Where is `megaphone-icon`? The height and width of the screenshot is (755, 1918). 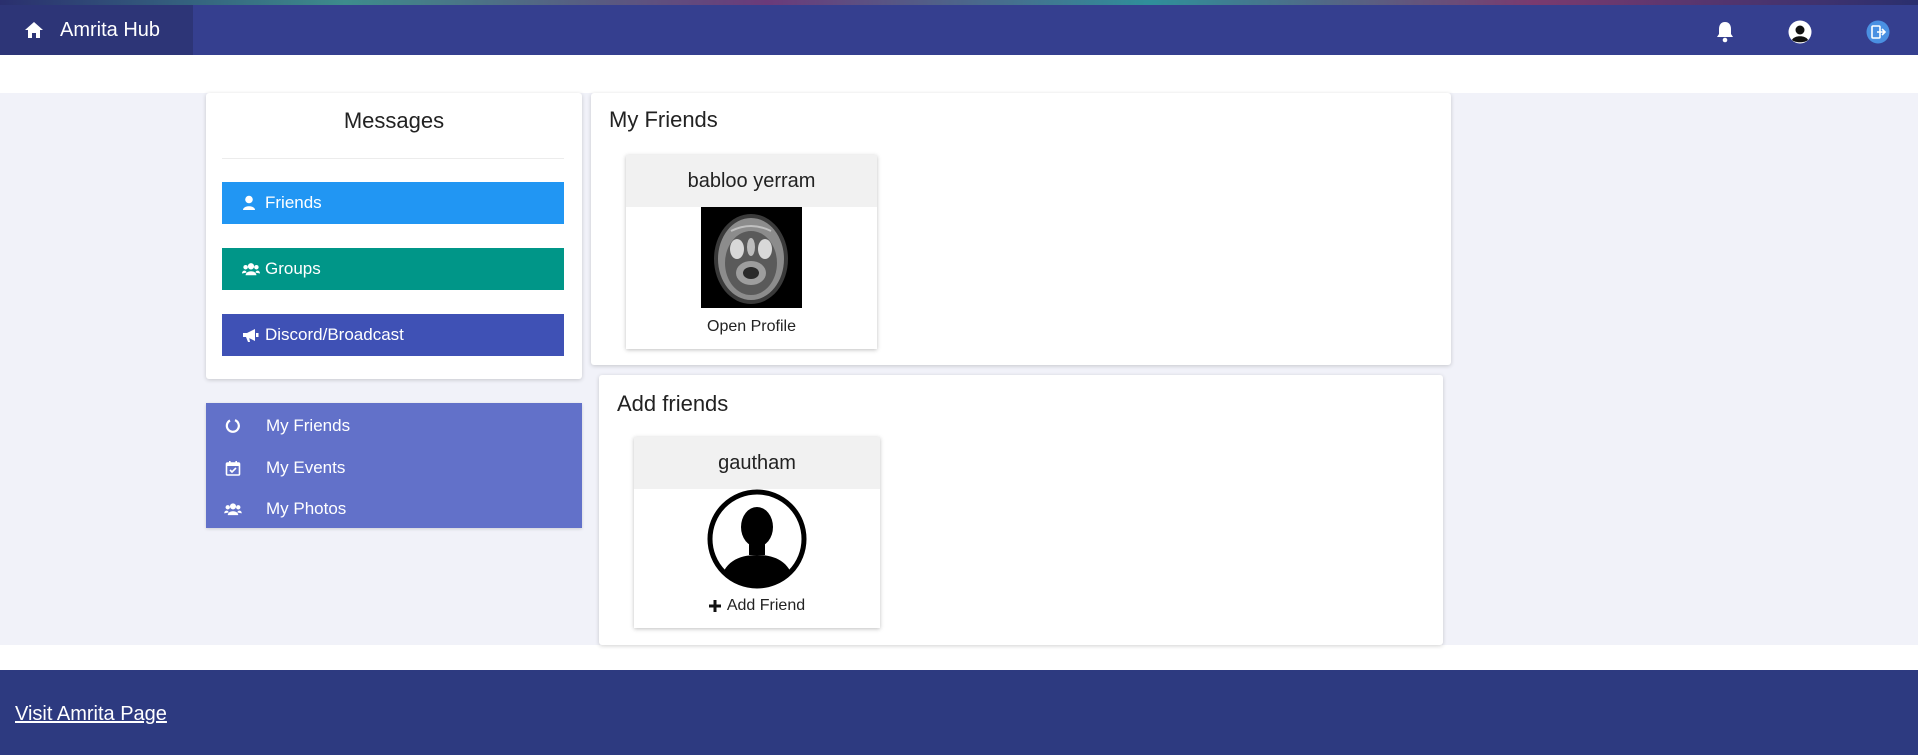
megaphone-icon is located at coordinates (251, 335).